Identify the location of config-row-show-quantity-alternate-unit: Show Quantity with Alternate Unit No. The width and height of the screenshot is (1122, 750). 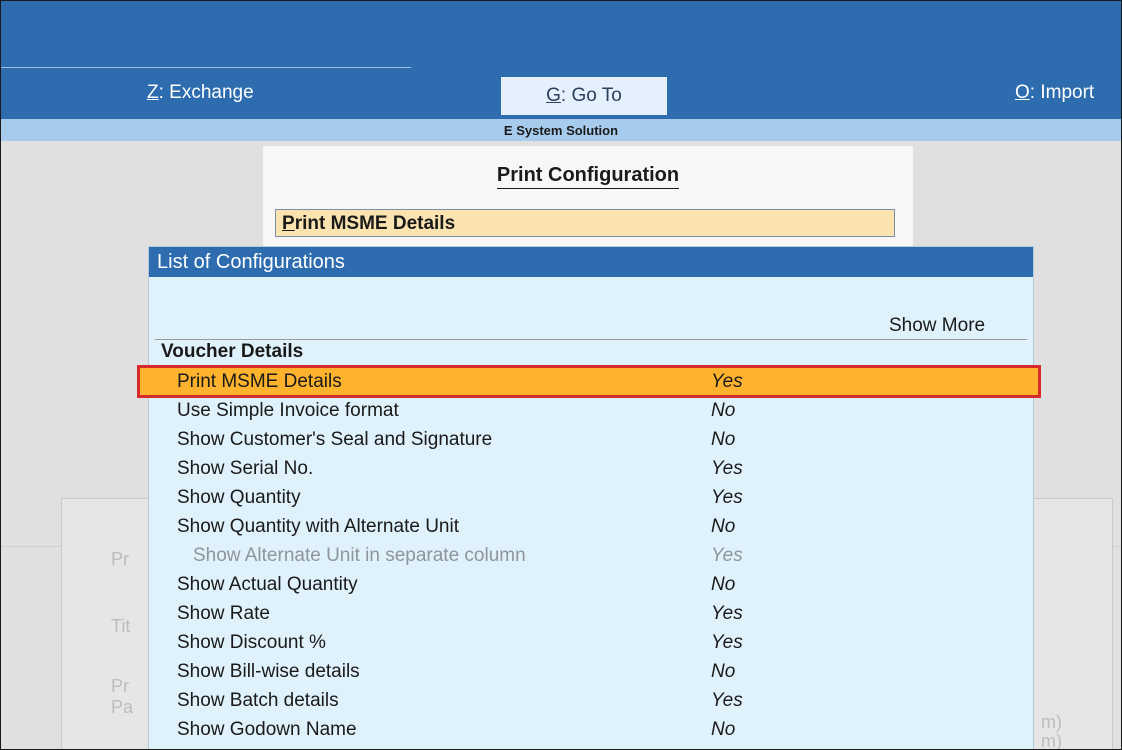
(591, 526).